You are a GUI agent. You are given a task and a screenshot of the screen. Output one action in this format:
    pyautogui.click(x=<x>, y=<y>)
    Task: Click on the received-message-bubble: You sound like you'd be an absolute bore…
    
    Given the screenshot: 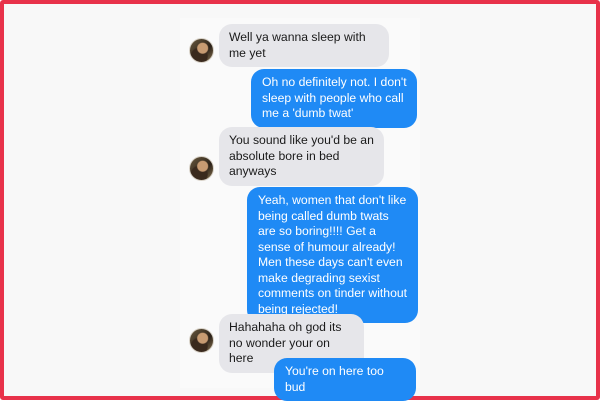 What is the action you would take?
    pyautogui.click(x=301, y=156)
    